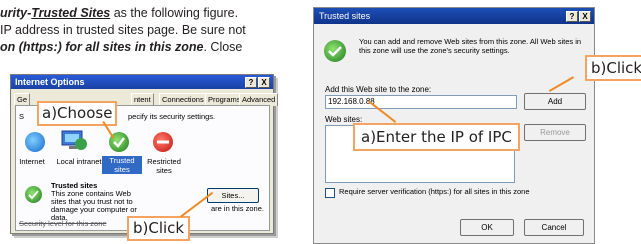  I want to click on zone-label-restricted: Restricted sites, so click(164, 166).